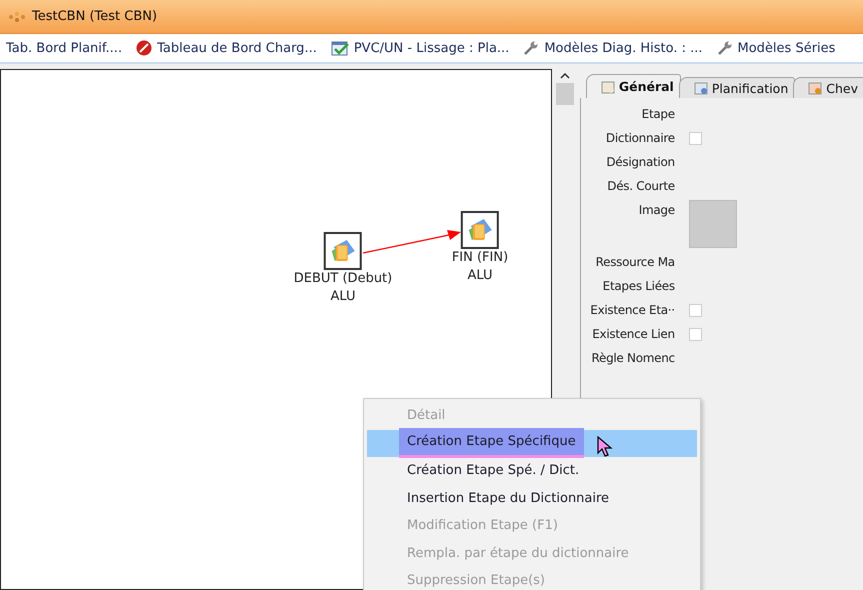 The image size is (863, 590). I want to click on node-label: FIN (FIN) ALU, so click(480, 267).